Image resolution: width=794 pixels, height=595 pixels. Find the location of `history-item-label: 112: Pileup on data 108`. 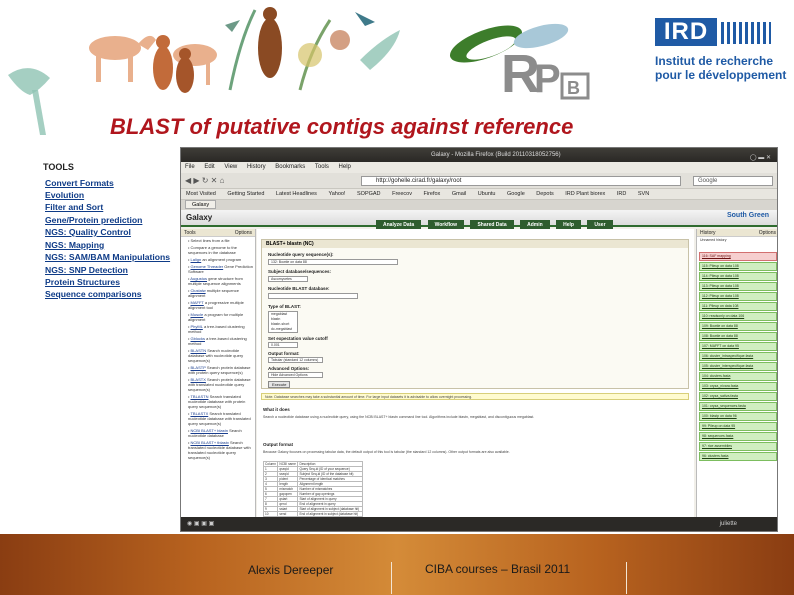

history-item-label: 112: Pileup on data 108 is located at coordinates (738, 296).